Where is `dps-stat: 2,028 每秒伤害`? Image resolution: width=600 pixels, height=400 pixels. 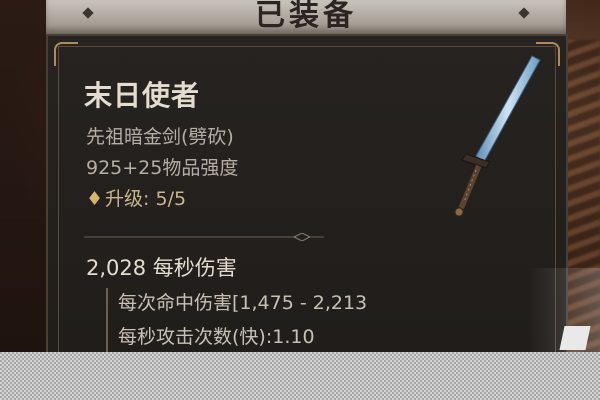 dps-stat: 2,028 每秒伤害 is located at coordinates (161, 268).